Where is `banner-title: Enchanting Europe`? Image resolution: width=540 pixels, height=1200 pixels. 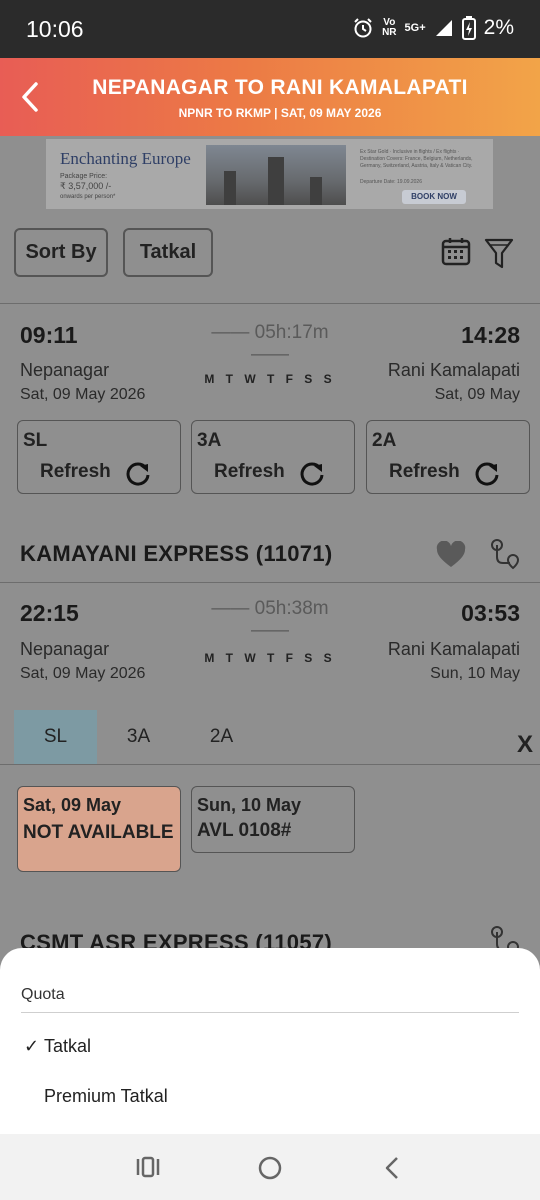 banner-title: Enchanting Europe is located at coordinates (125, 158).